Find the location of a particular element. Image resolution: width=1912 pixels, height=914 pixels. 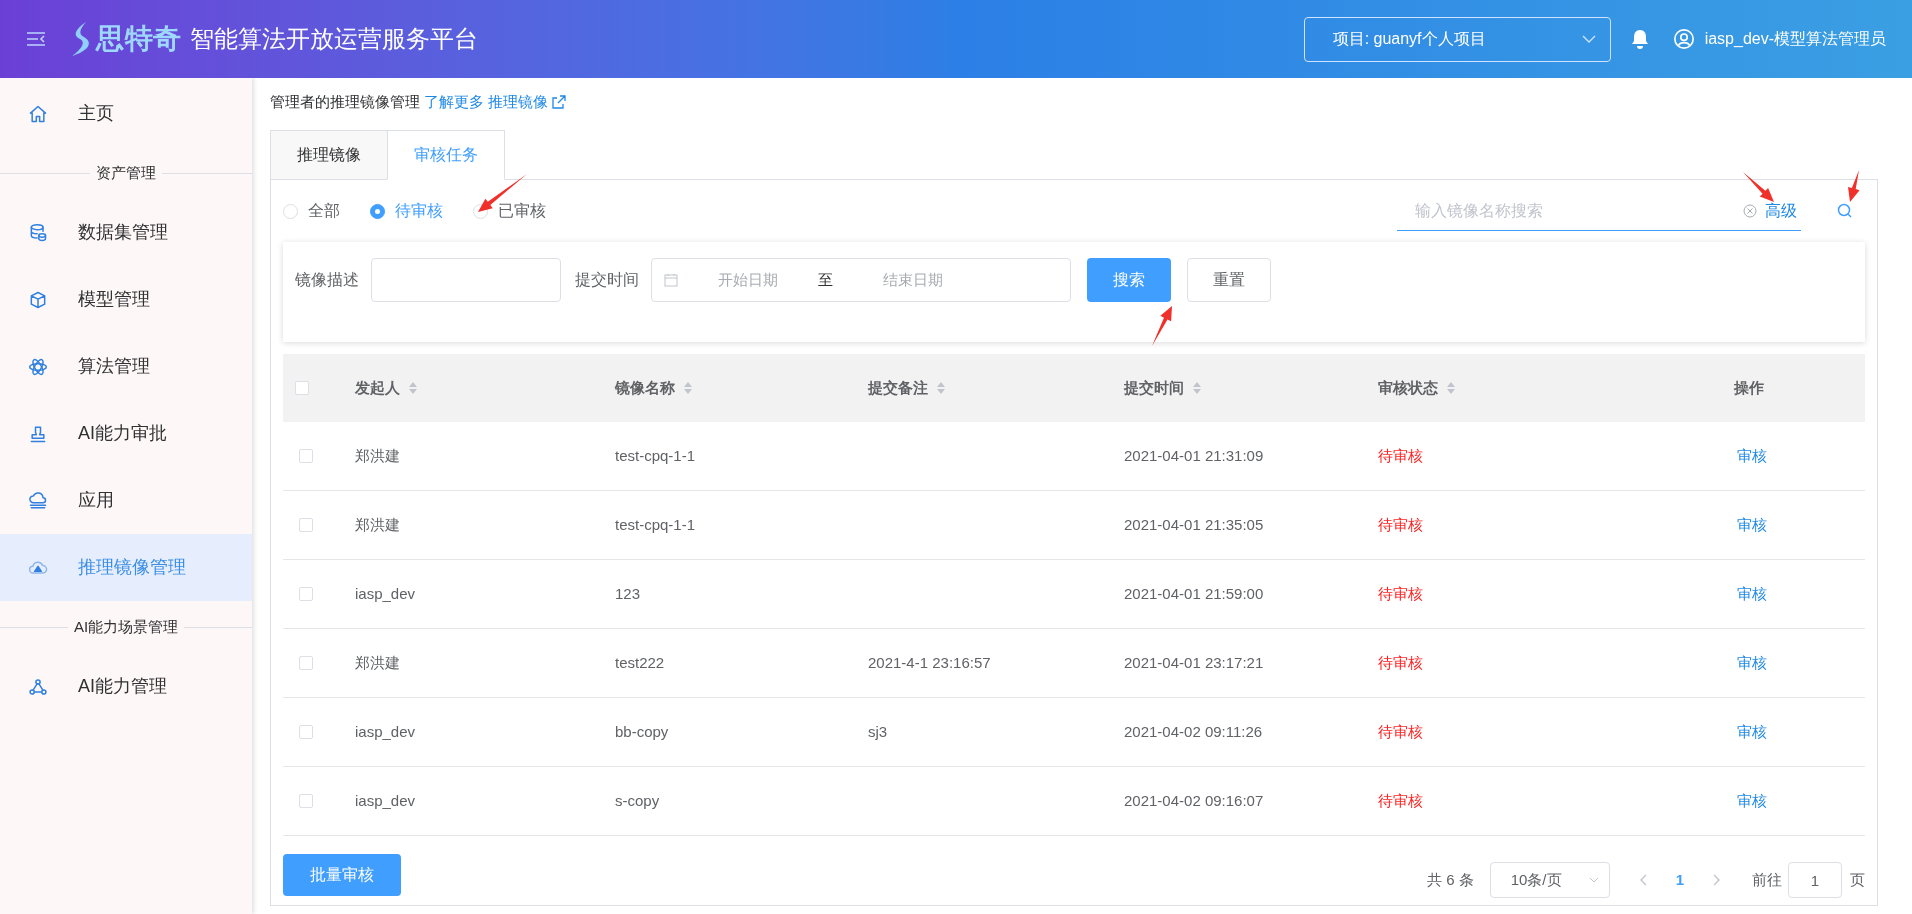

description-field is located at coordinates (466, 280).